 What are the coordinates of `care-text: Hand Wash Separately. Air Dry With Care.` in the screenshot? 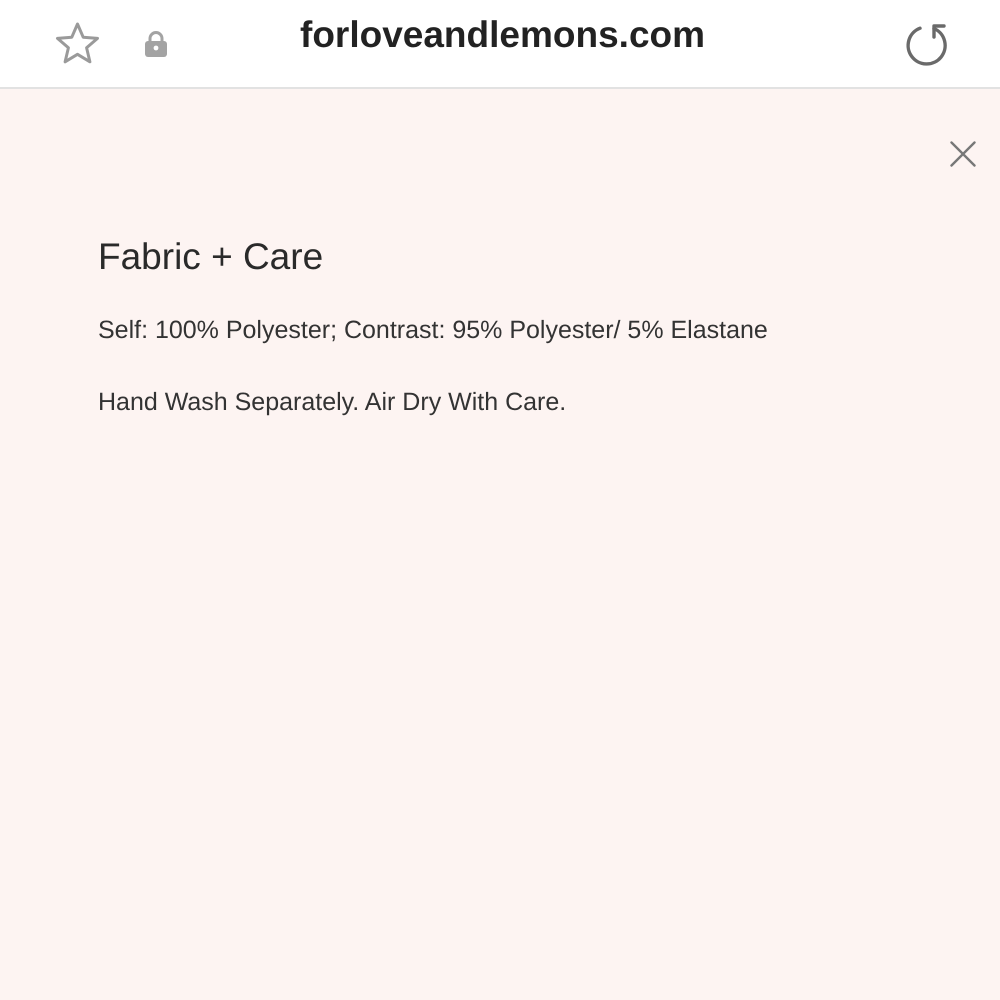 It's located at (332, 402).